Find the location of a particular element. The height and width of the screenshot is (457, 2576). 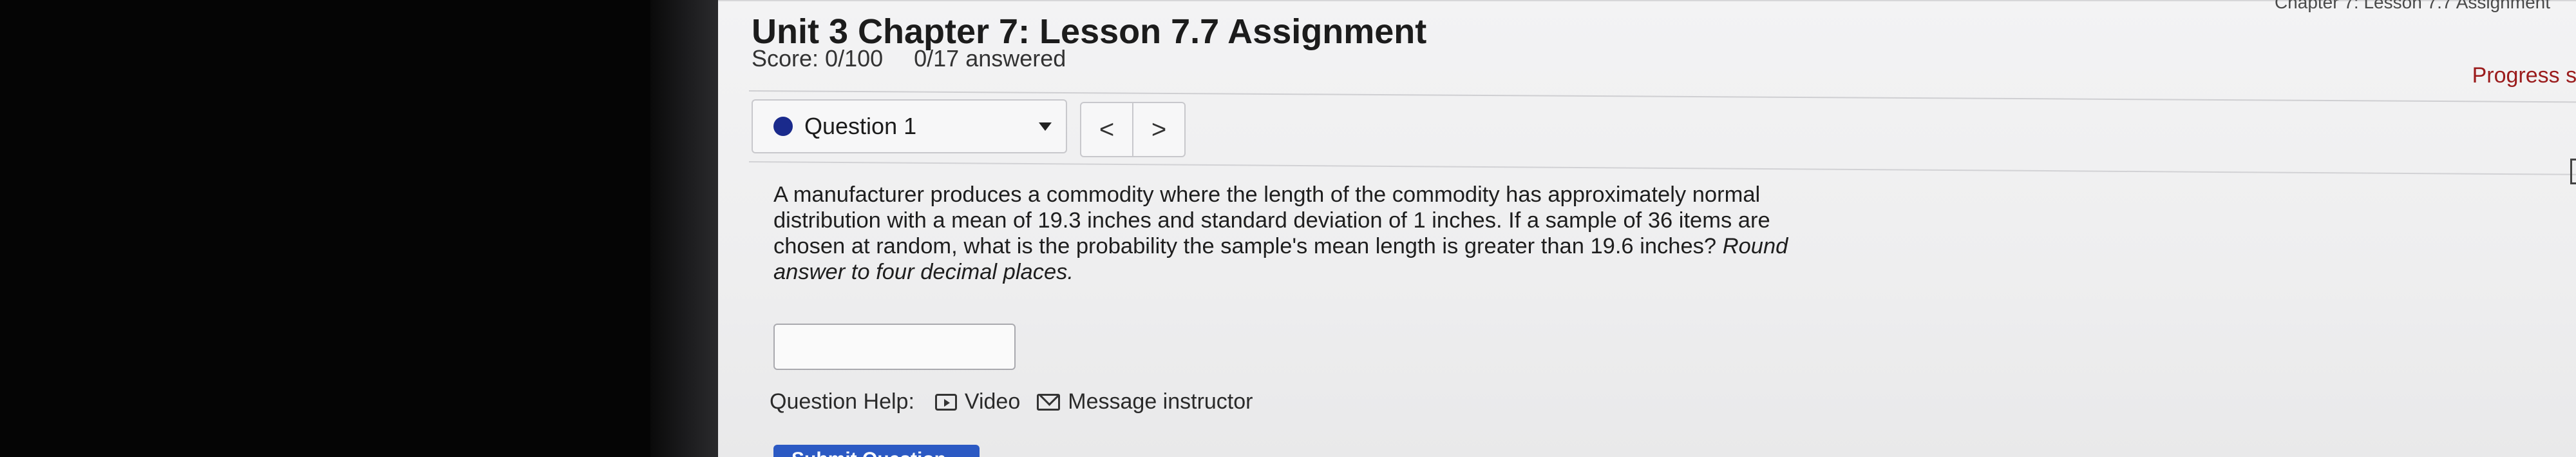

answer-input is located at coordinates (894, 347).